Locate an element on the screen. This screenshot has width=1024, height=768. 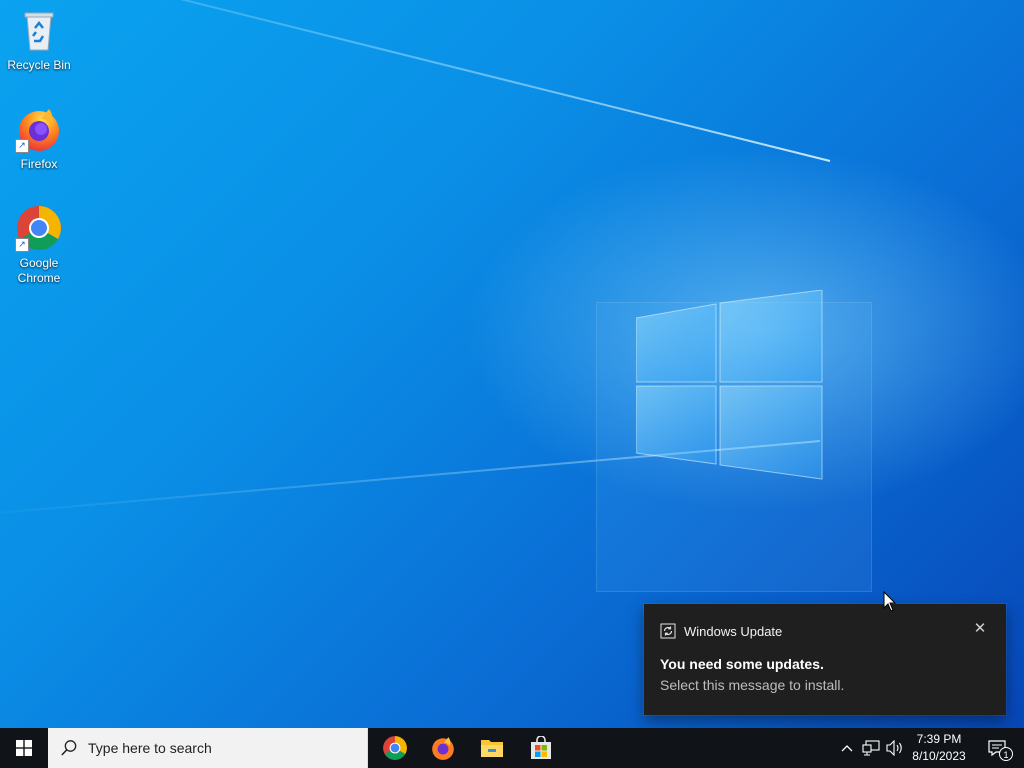
chrome-icon is located at coordinates (395, 748).